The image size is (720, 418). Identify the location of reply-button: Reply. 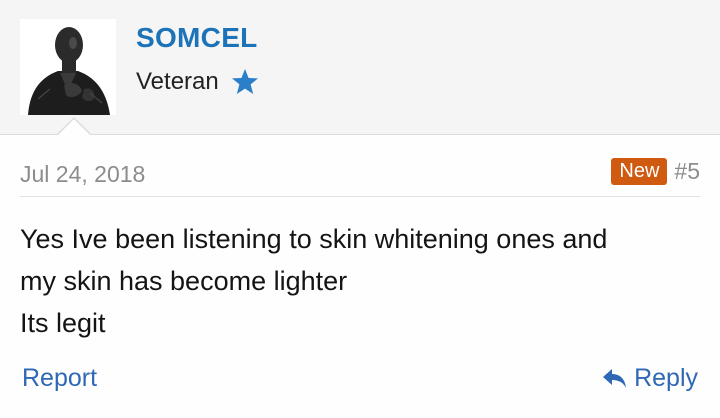
(650, 378).